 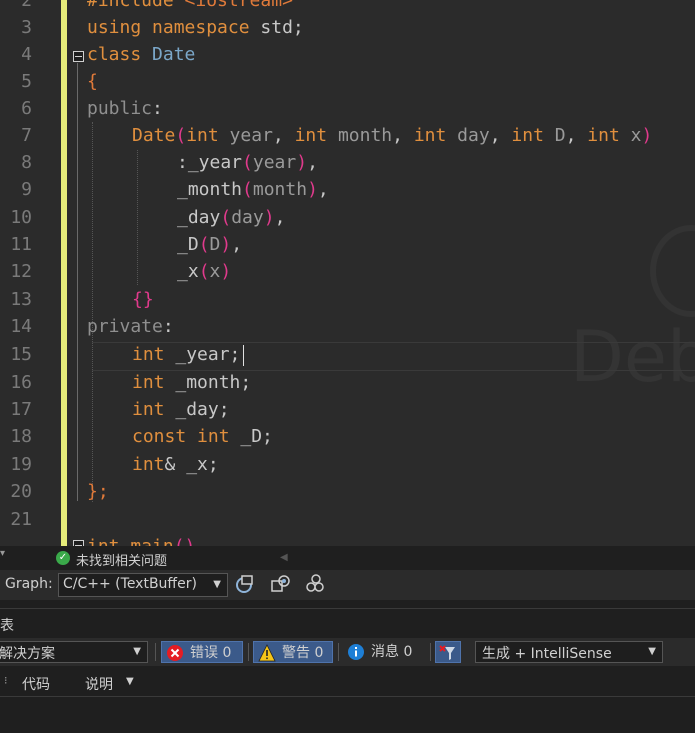 I want to click on messages-filter-button: 消息 0, so click(x=384, y=652).